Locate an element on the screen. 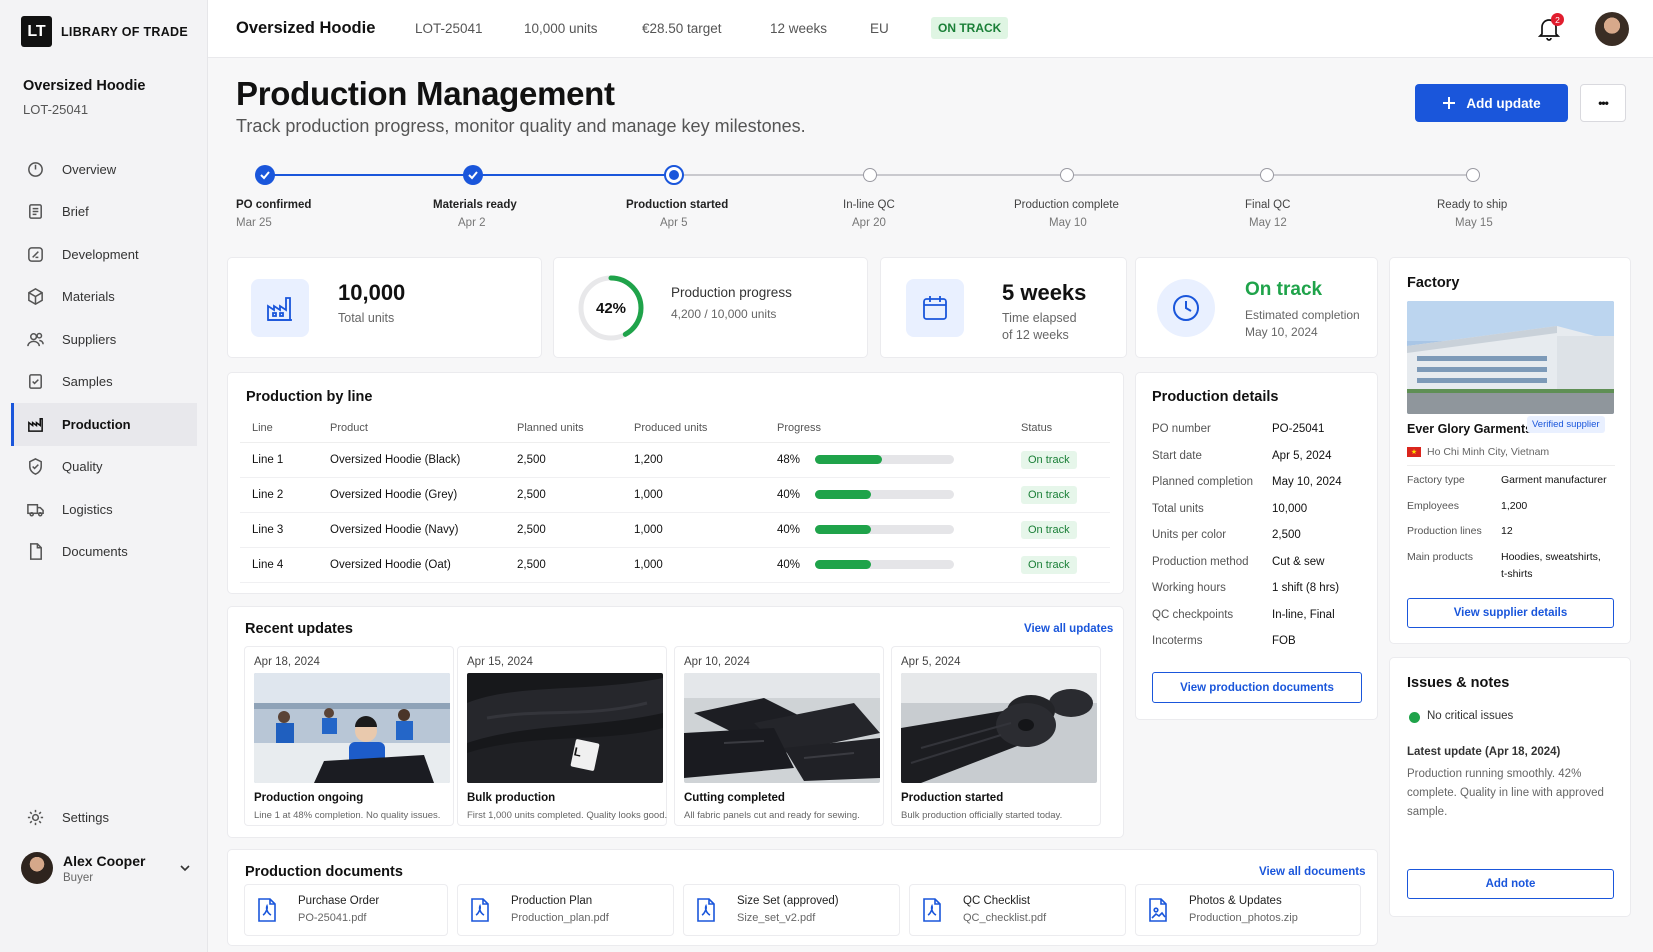 Image resolution: width=1653 pixels, height=952 pixels. sidebar-item-settings: Settings is located at coordinates (67, 817).